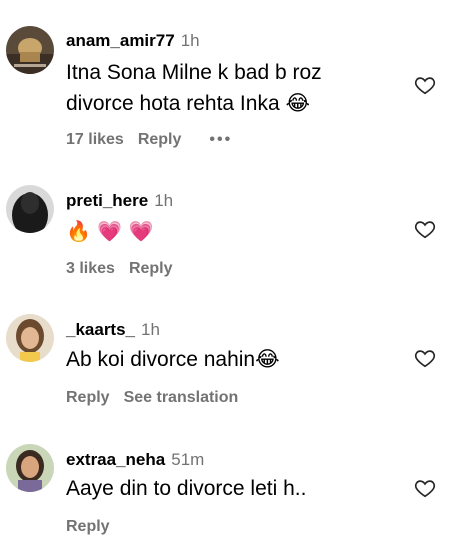  I want to click on comment-actions: Reply See translation, so click(159, 398).